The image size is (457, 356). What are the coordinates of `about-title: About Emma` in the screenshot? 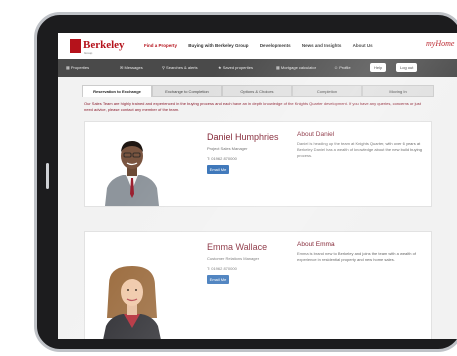 It's located at (316, 244).